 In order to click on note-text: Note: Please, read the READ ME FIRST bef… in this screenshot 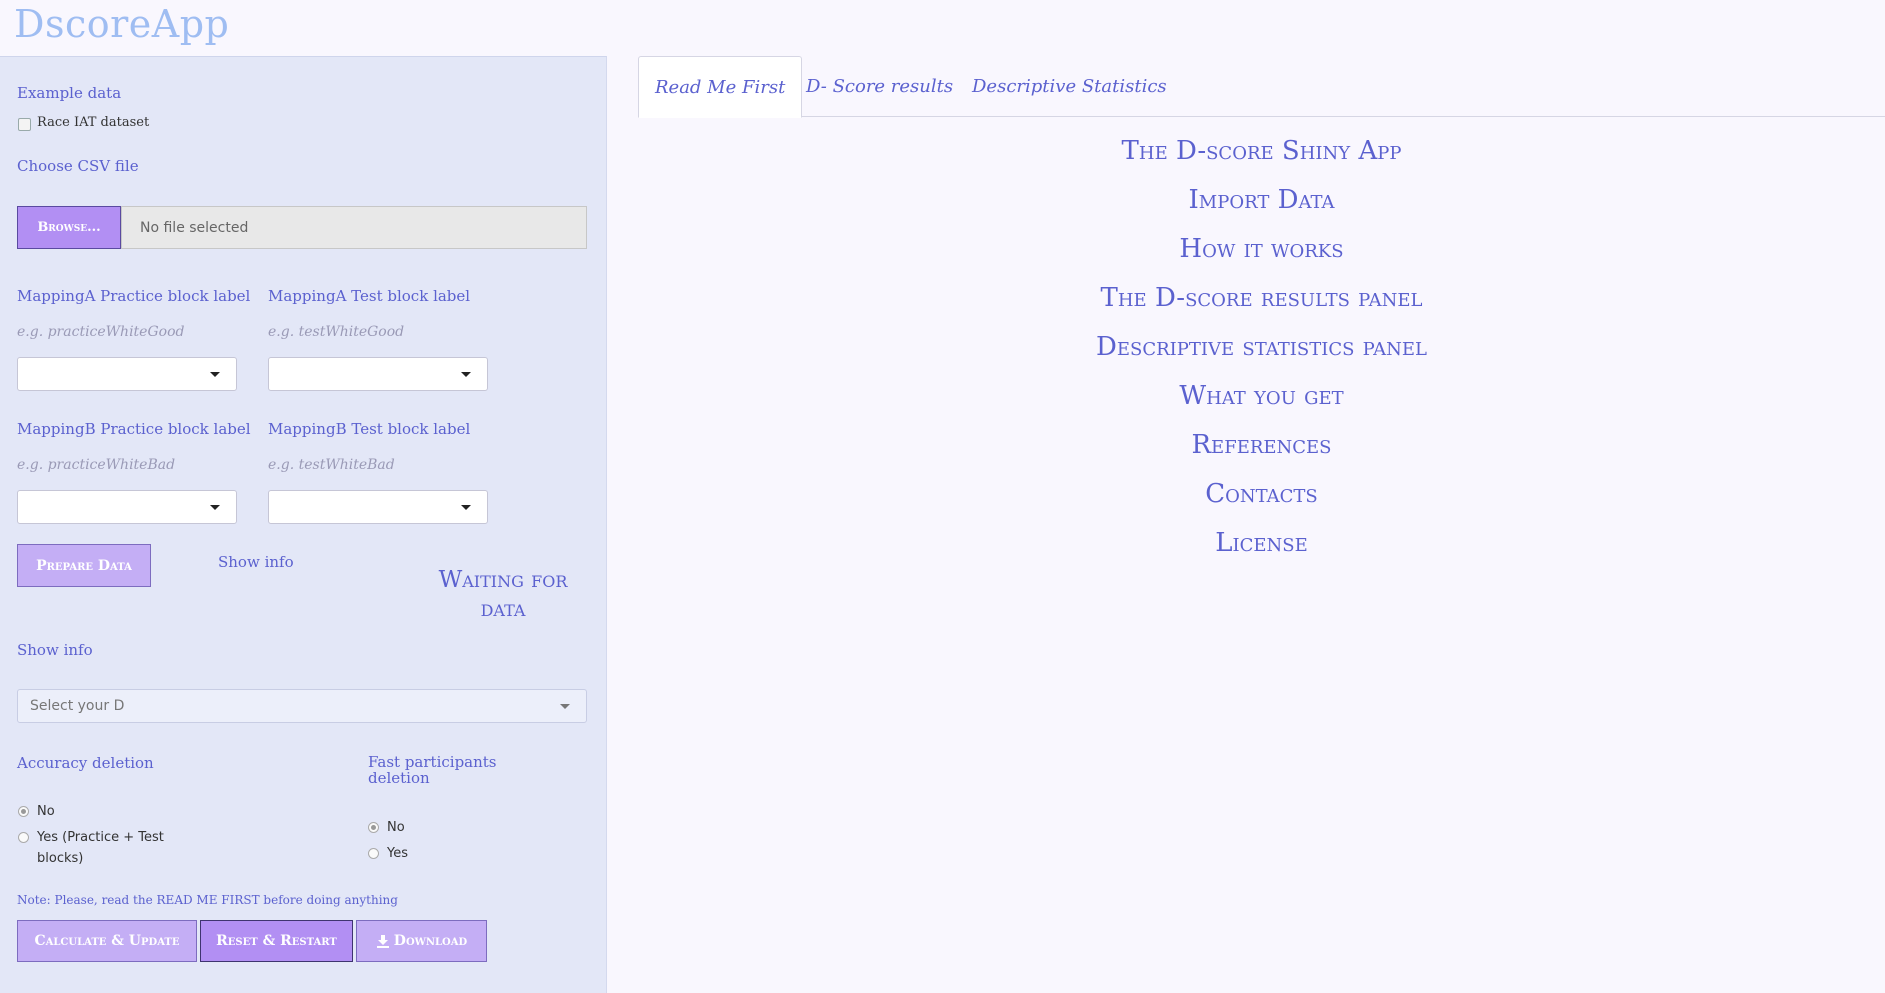, I will do `click(207, 900)`.